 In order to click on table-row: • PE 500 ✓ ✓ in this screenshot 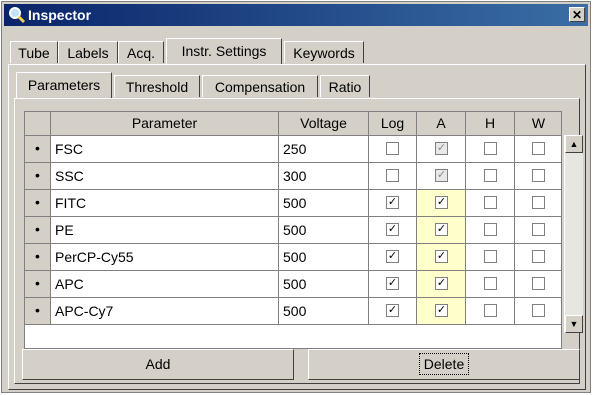, I will do `click(293, 230)`.